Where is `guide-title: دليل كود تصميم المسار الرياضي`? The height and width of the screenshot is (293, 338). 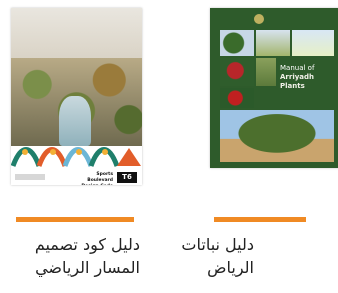 guide-title: دليل كود تصميم المسار الرياضي is located at coordinates (70, 256).